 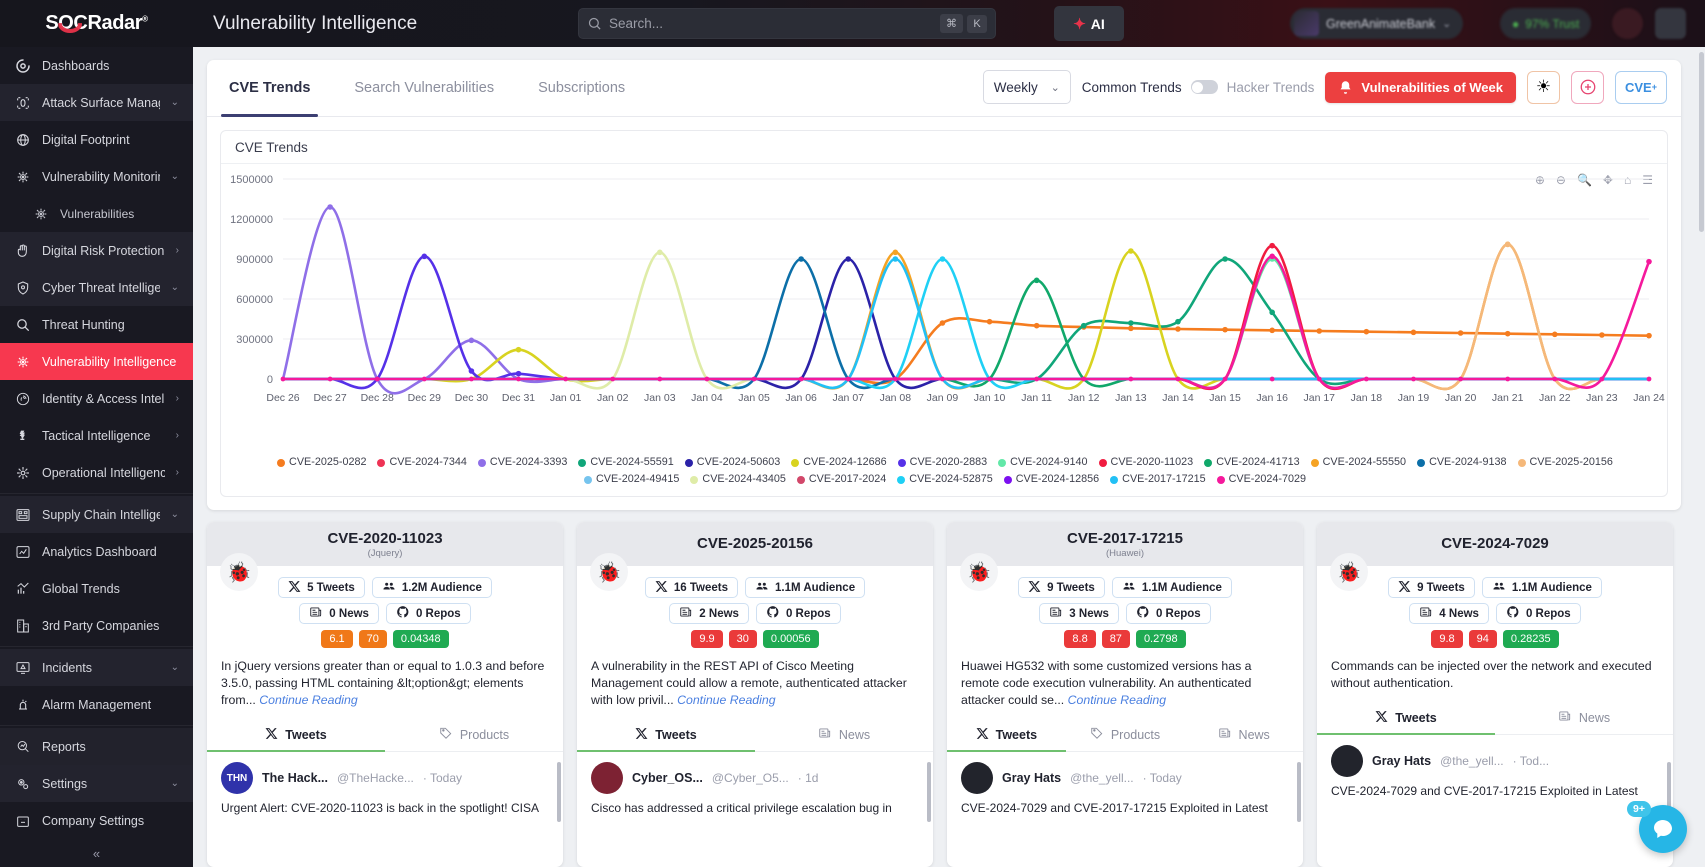 I want to click on chip-news: 4 News, so click(x=1449, y=613).